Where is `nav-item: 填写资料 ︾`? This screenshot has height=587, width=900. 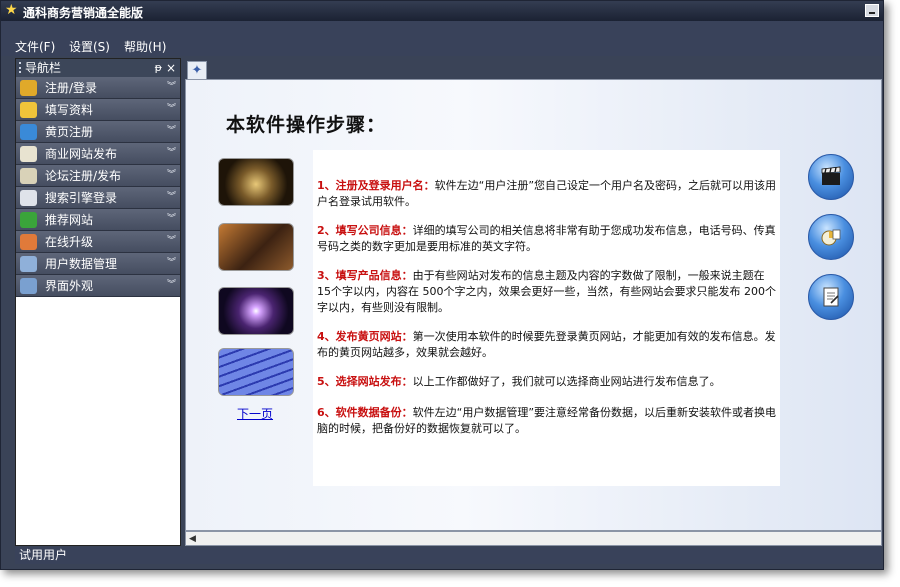
nav-item: 填写资料 ︾ is located at coordinates (98, 110).